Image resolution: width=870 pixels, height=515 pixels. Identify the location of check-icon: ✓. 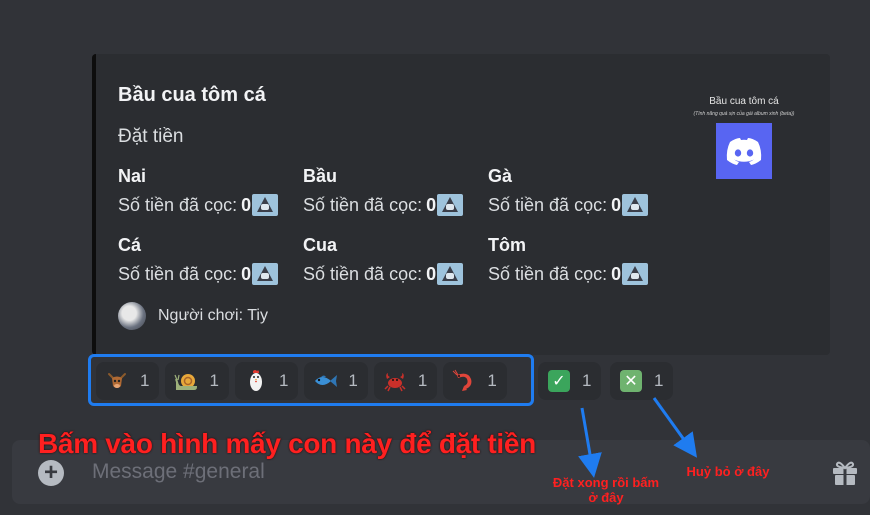
(559, 381).